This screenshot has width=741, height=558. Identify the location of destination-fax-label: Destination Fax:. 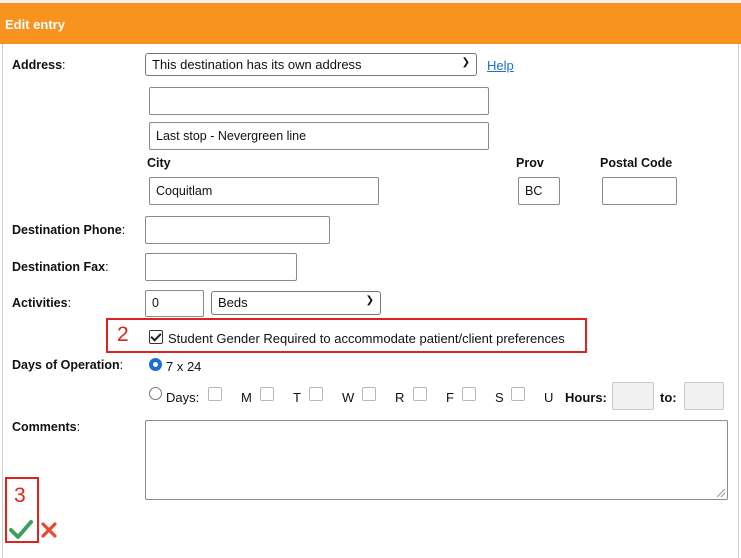
(60, 267).